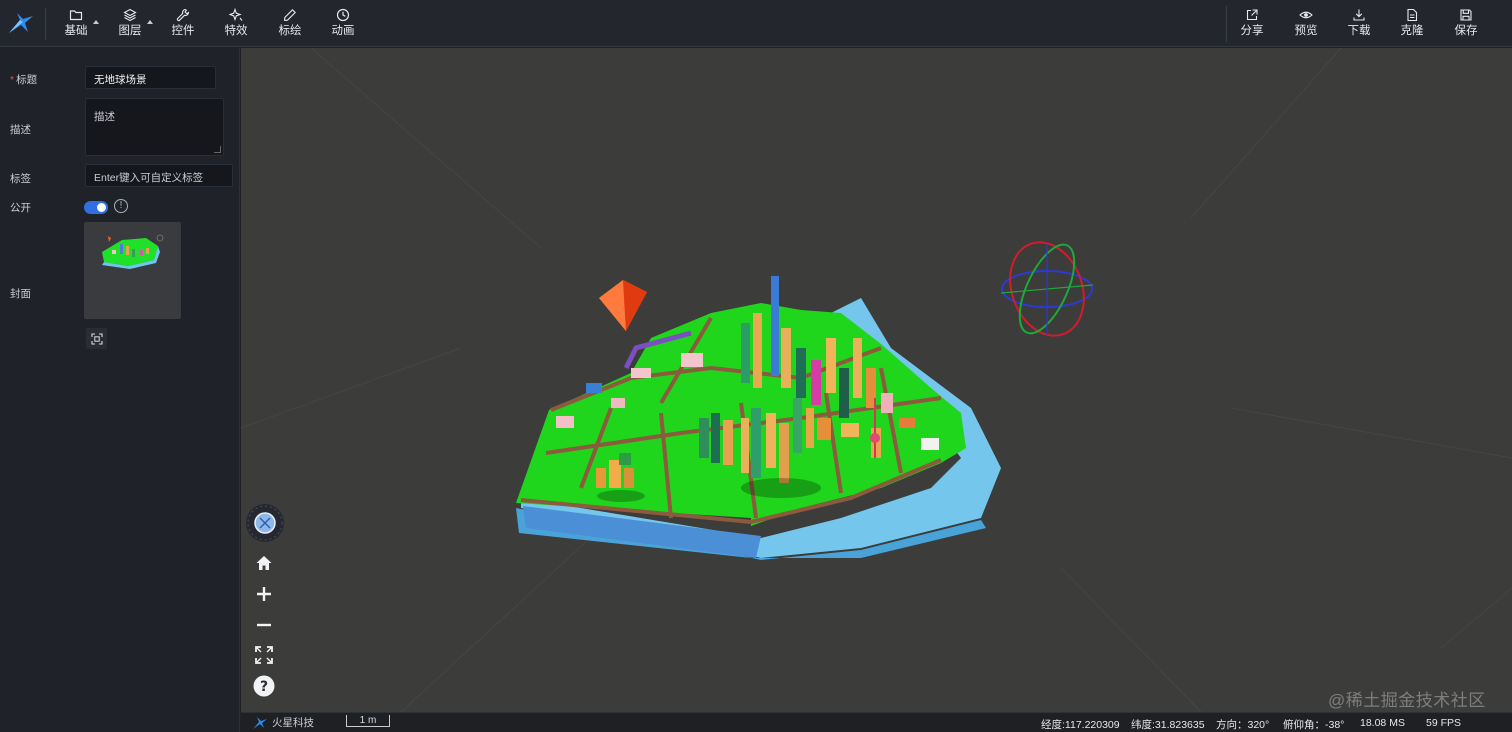 The width and height of the screenshot is (1512, 732). What do you see at coordinates (290, 15) in the screenshot?
I see `pen-icon` at bounding box center [290, 15].